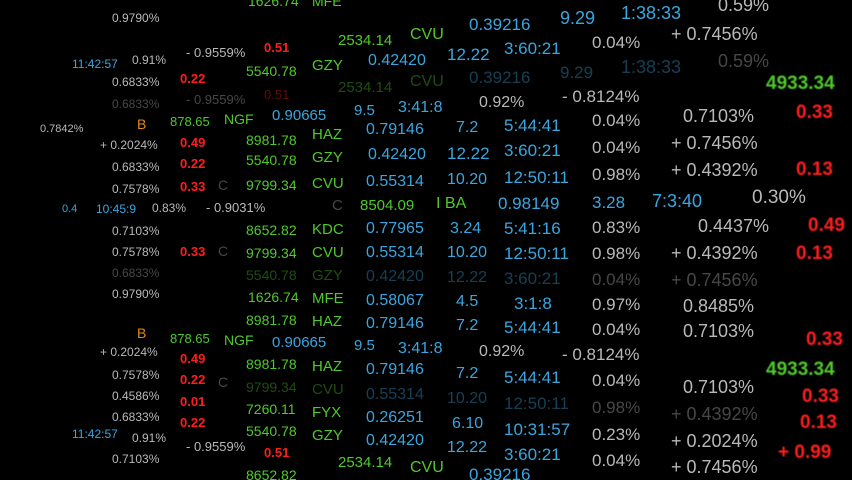 The image size is (852, 480). What do you see at coordinates (395, 300) in the screenshot?
I see `ticker-value: 0.58067` at bounding box center [395, 300].